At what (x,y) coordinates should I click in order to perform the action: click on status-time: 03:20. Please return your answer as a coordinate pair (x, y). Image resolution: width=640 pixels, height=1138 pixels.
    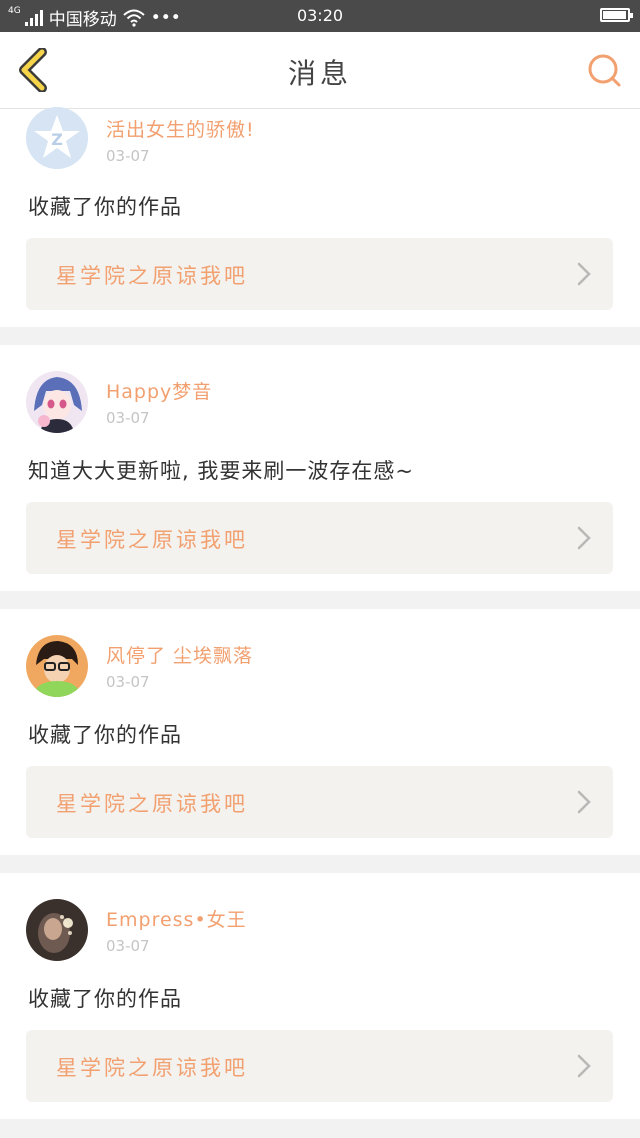
    Looking at the image, I should click on (320, 15).